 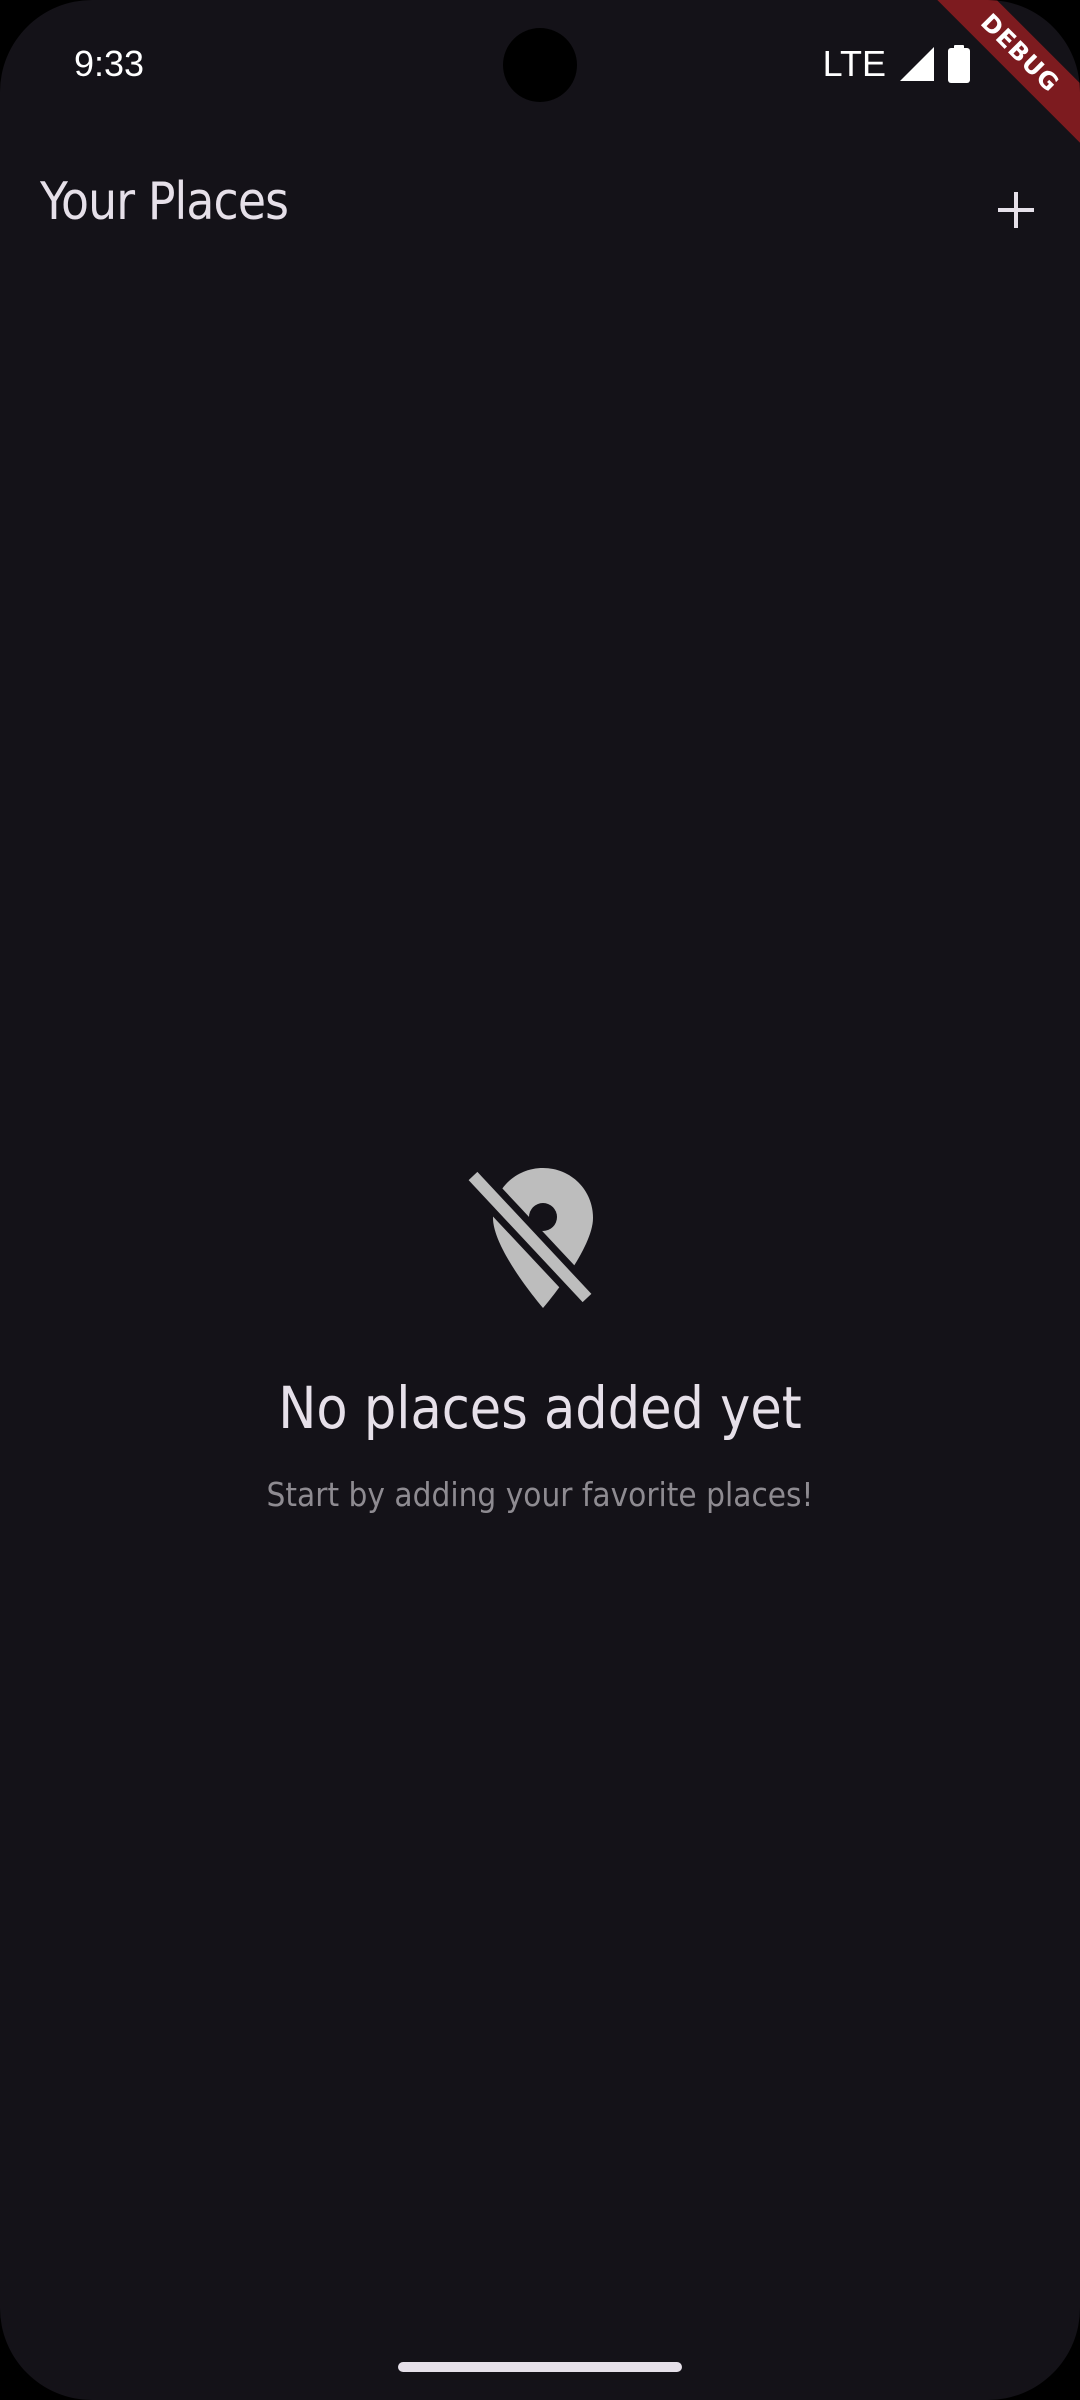 What do you see at coordinates (540, 65) in the screenshot?
I see `camera-cutout` at bounding box center [540, 65].